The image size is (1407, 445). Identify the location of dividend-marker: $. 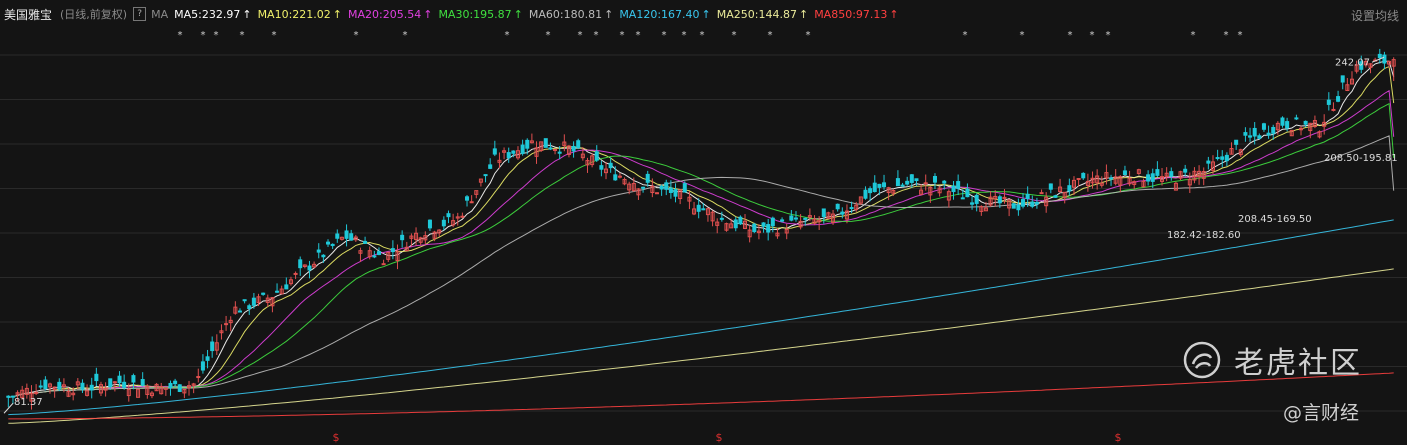
(336, 437).